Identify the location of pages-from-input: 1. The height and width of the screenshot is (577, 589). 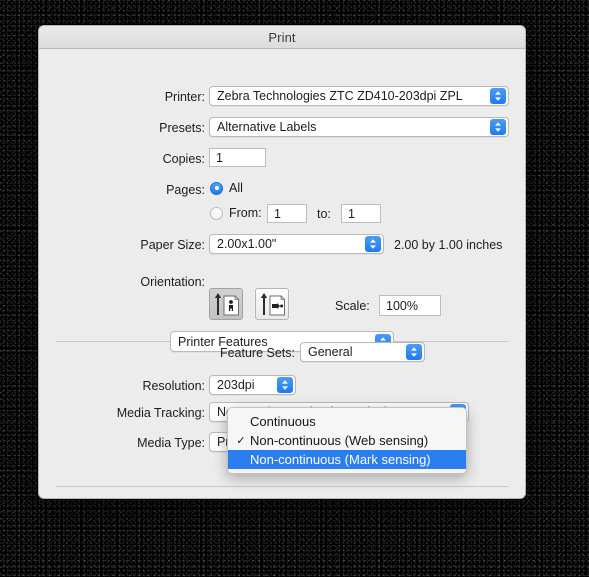
(287, 213).